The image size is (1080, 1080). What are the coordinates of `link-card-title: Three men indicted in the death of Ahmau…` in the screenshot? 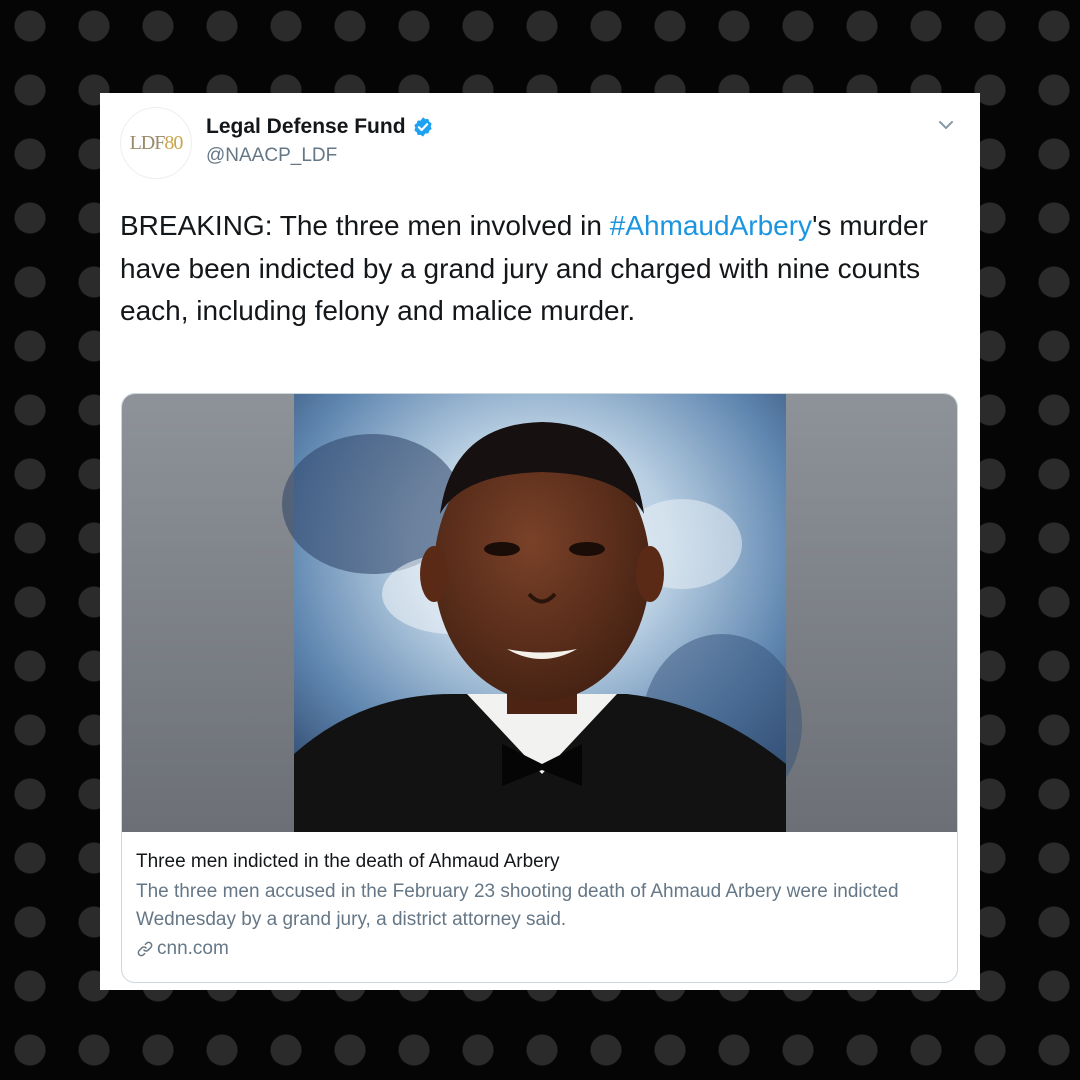 It's located at (538, 862).